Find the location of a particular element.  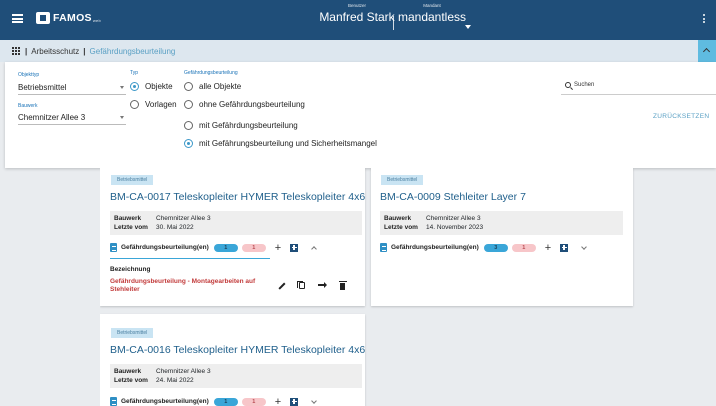

copy-icon is located at coordinates (301, 285).